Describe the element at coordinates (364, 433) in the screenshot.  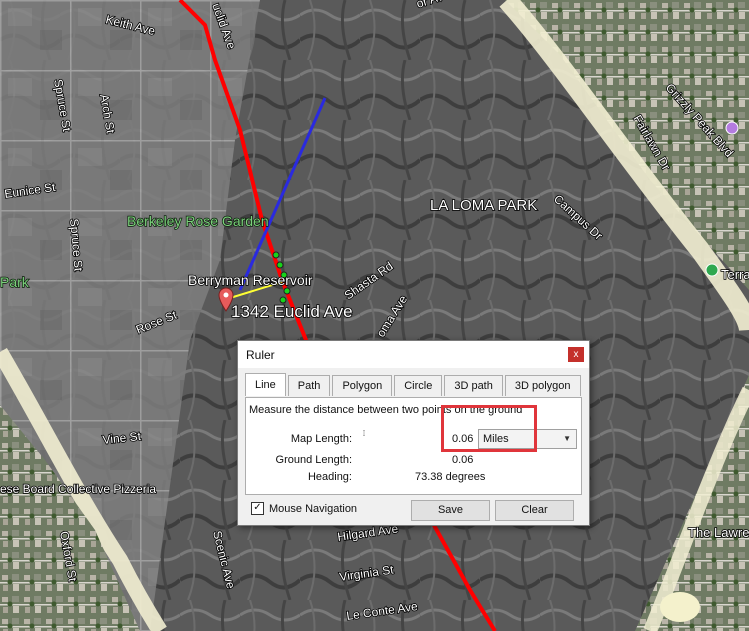
I see `text-cursor-icon` at that location.